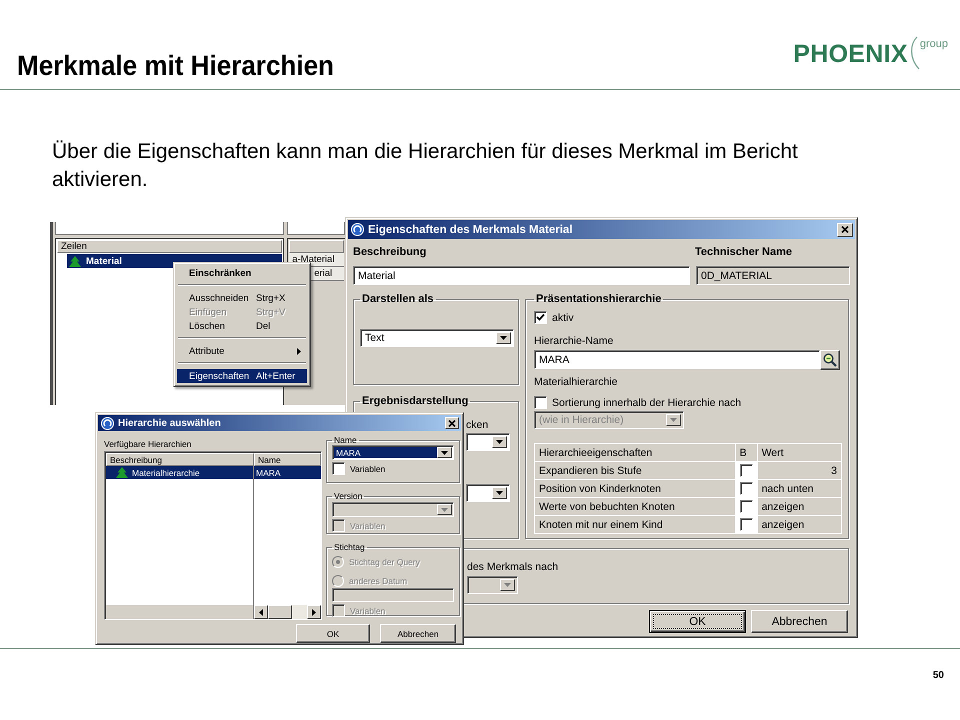 The height and width of the screenshot is (720, 960). I want to click on field-label: Technischer Name, so click(743, 252).